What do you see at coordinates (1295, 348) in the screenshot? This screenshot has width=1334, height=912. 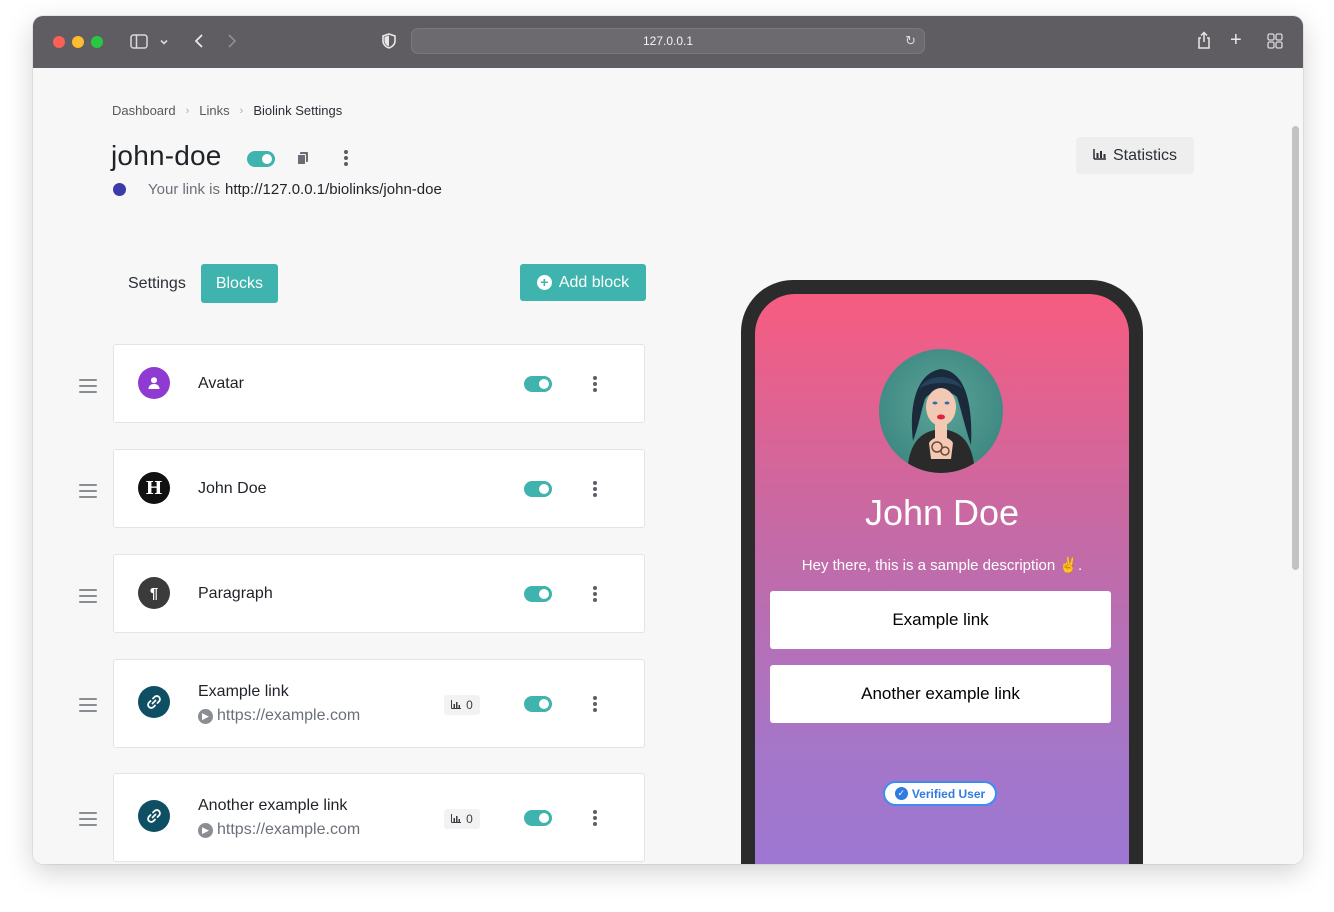 I see `page-scrollbar` at bounding box center [1295, 348].